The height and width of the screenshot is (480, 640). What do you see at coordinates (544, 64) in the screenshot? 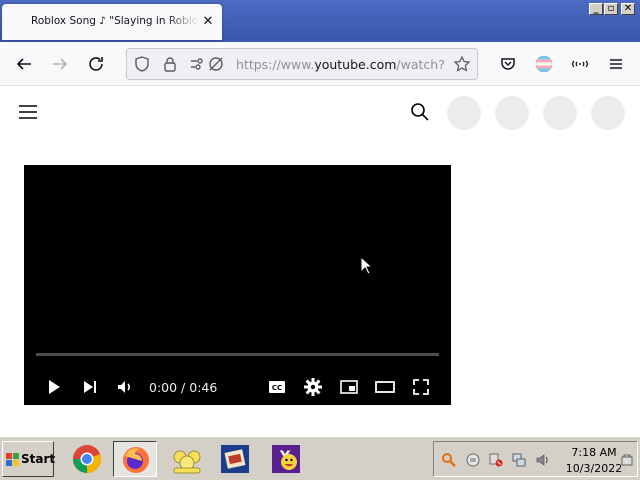
I see `account-icon` at bounding box center [544, 64].